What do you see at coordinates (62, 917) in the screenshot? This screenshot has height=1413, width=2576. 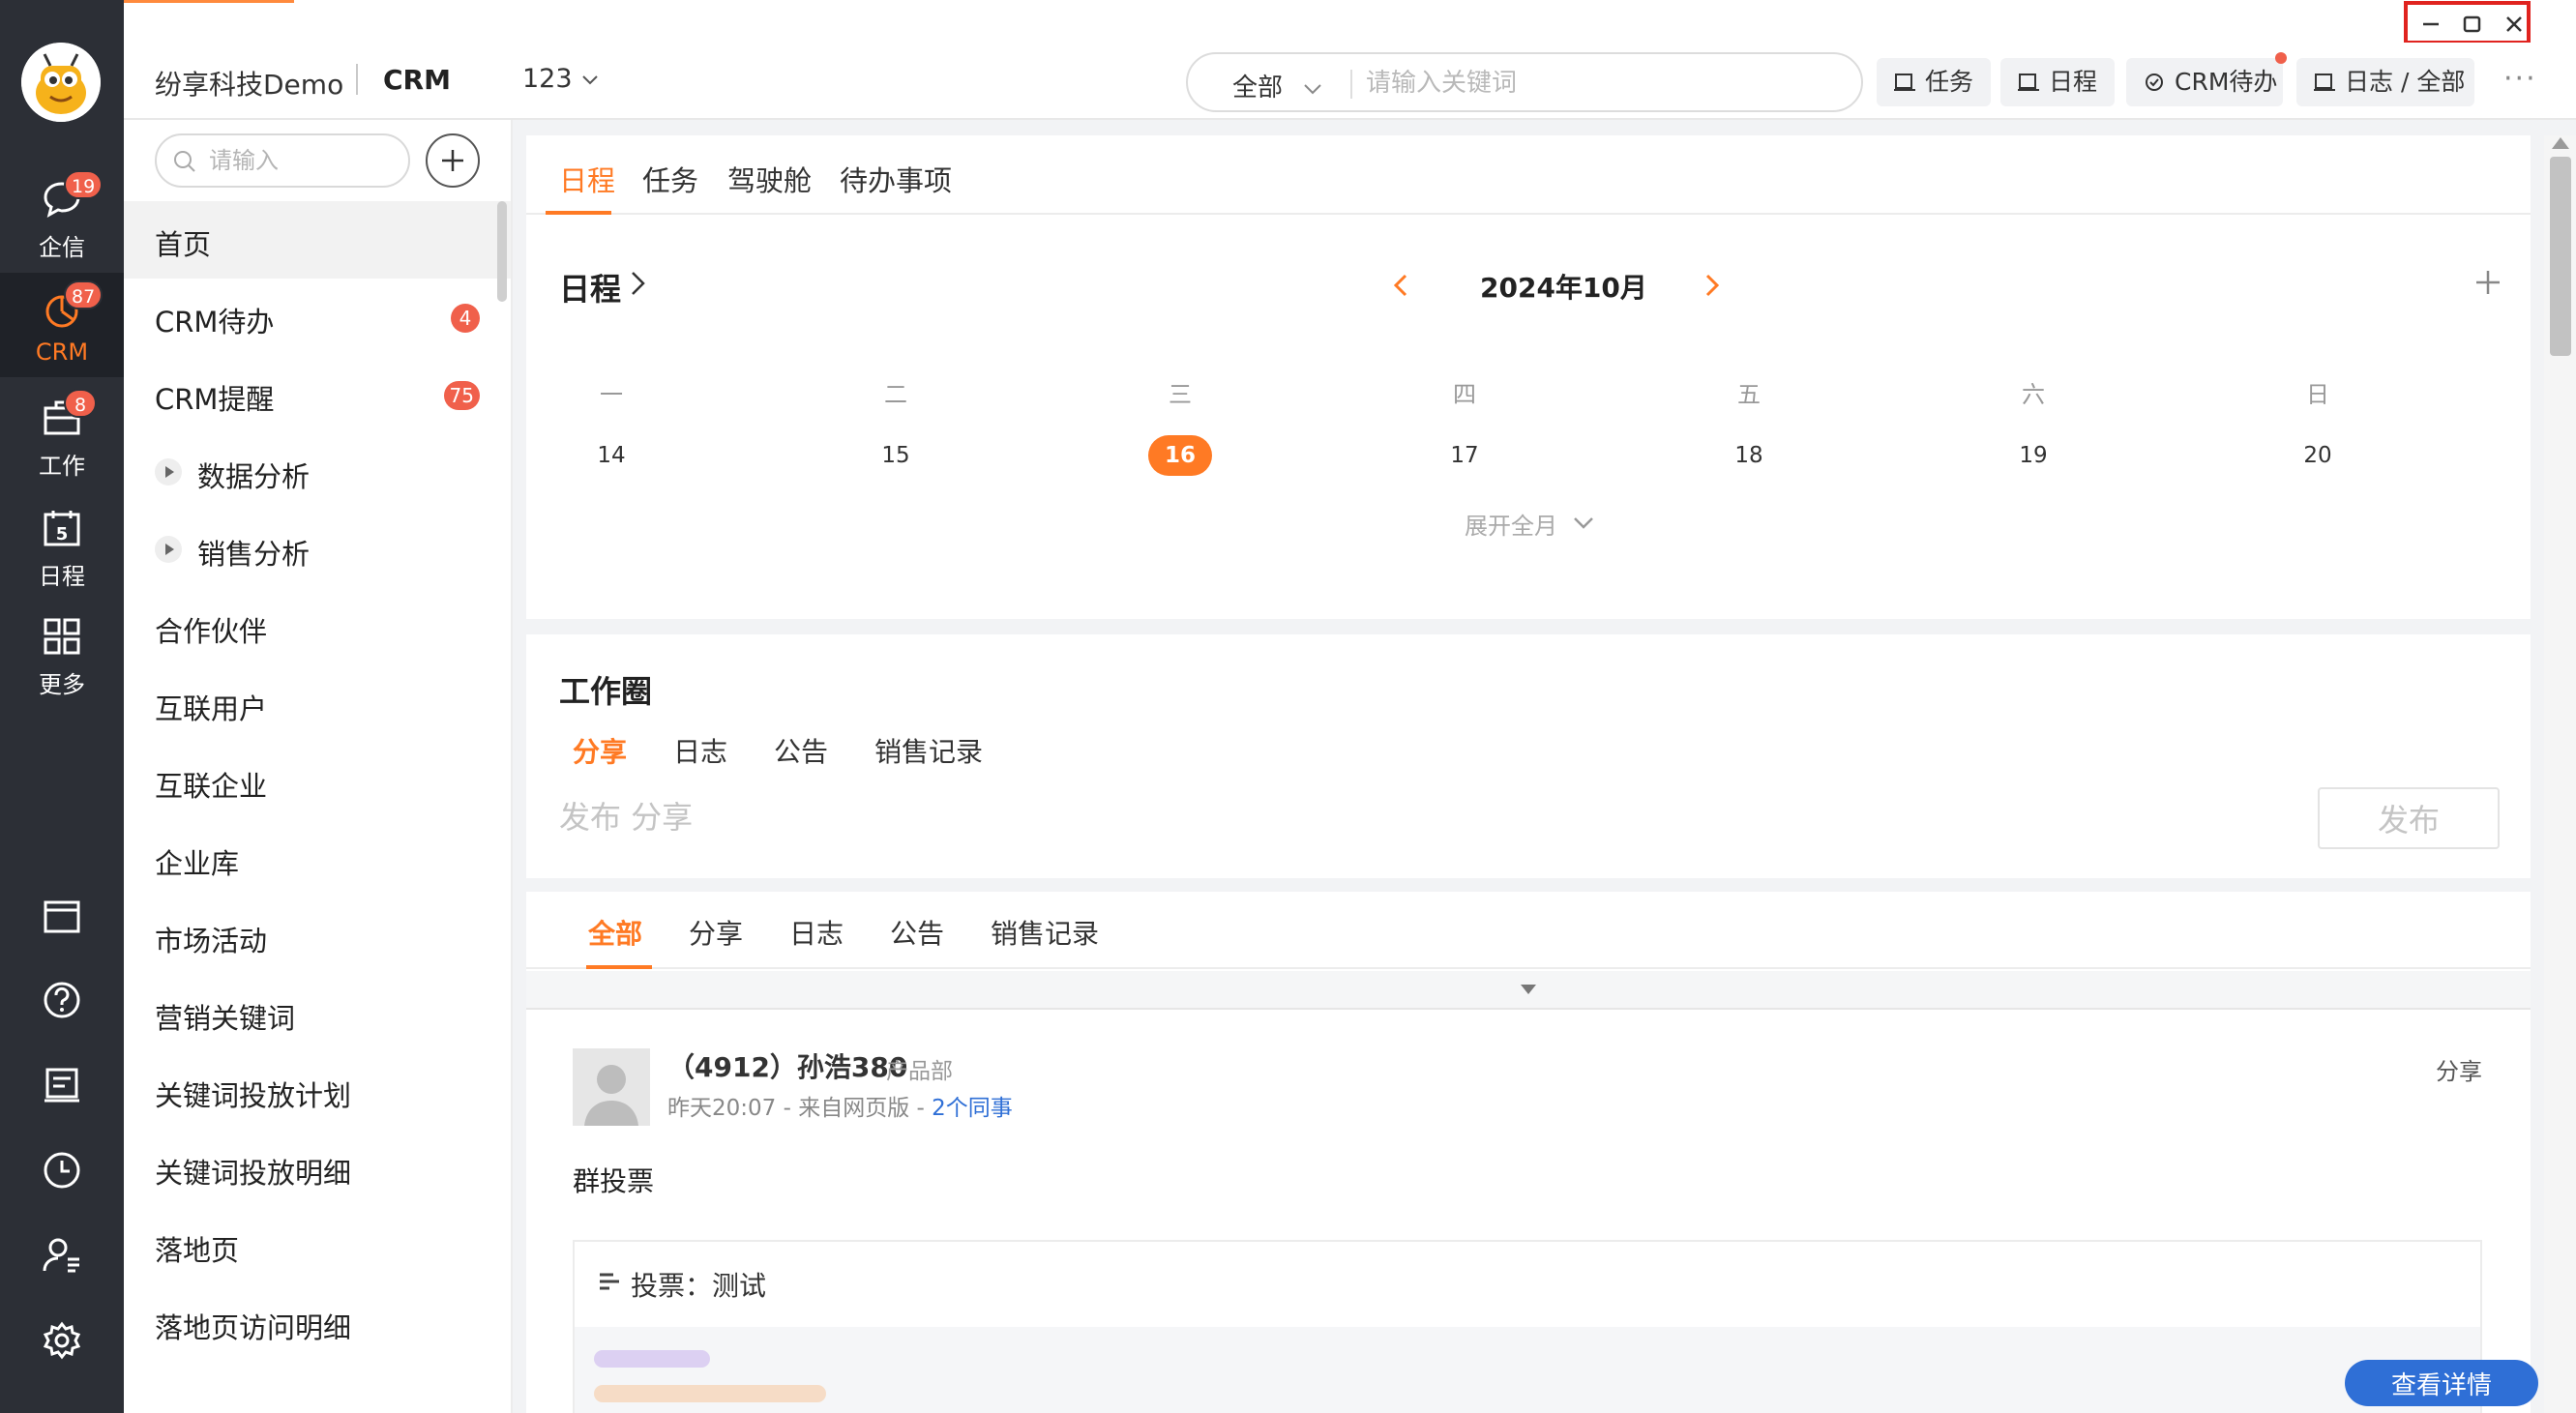 I see `window-icon` at bounding box center [62, 917].